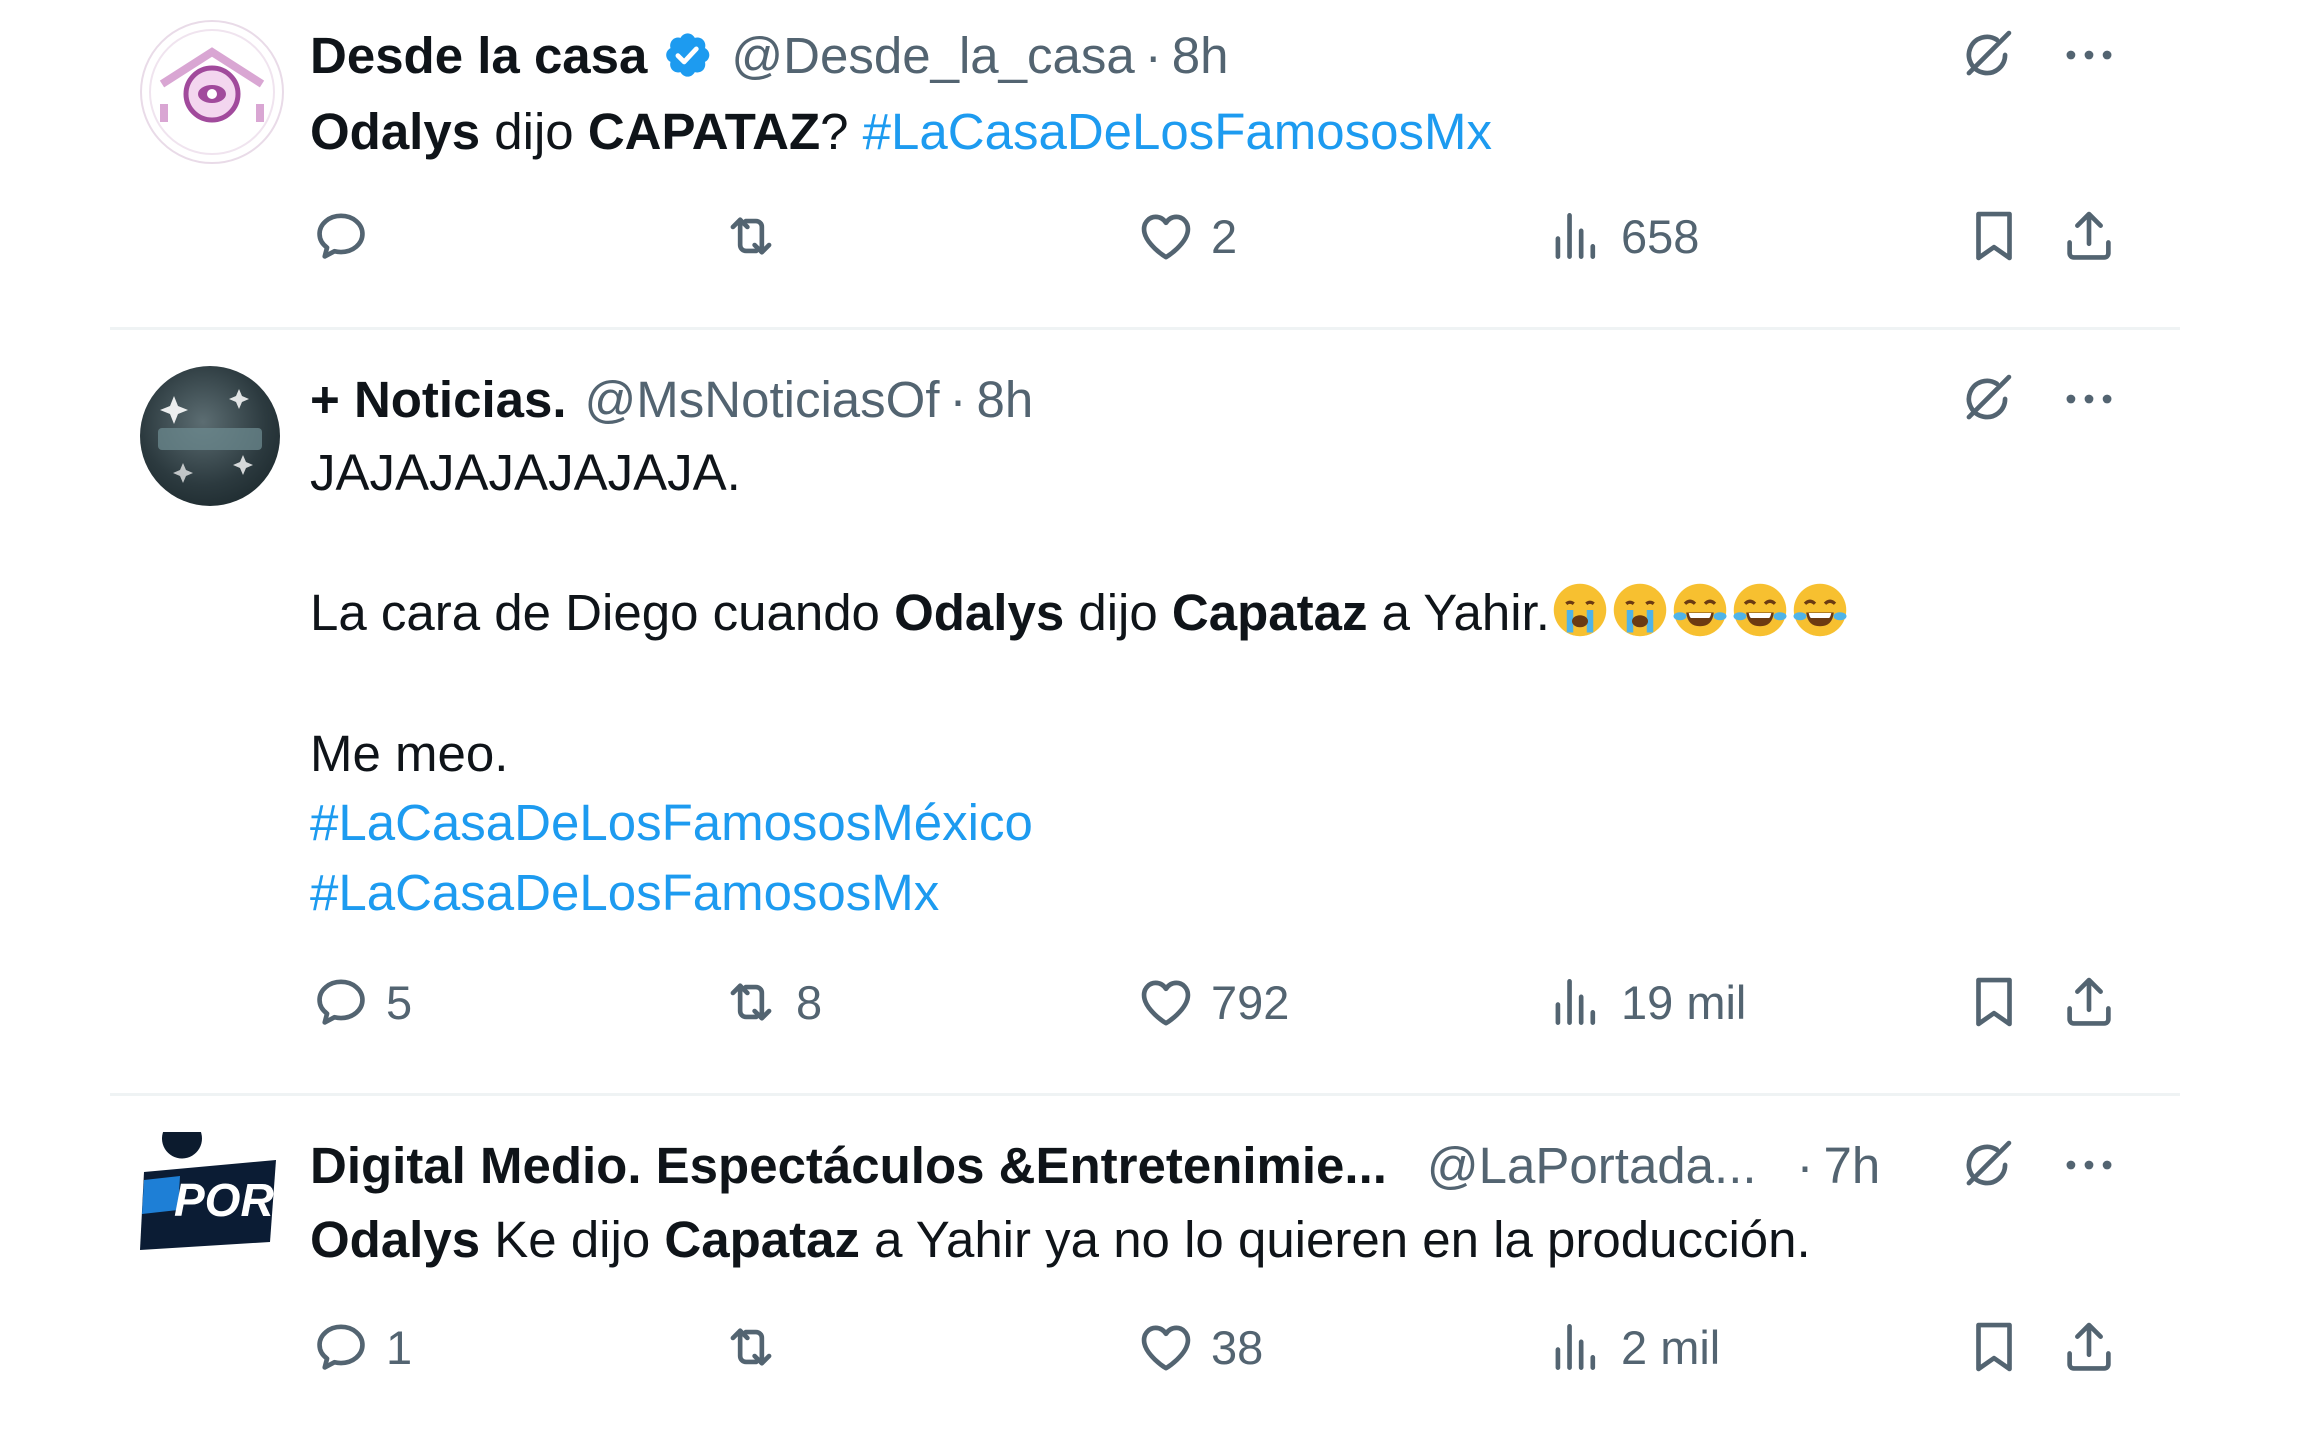 The height and width of the screenshot is (1440, 2304). I want to click on retweet-count: 8, so click(809, 1002).